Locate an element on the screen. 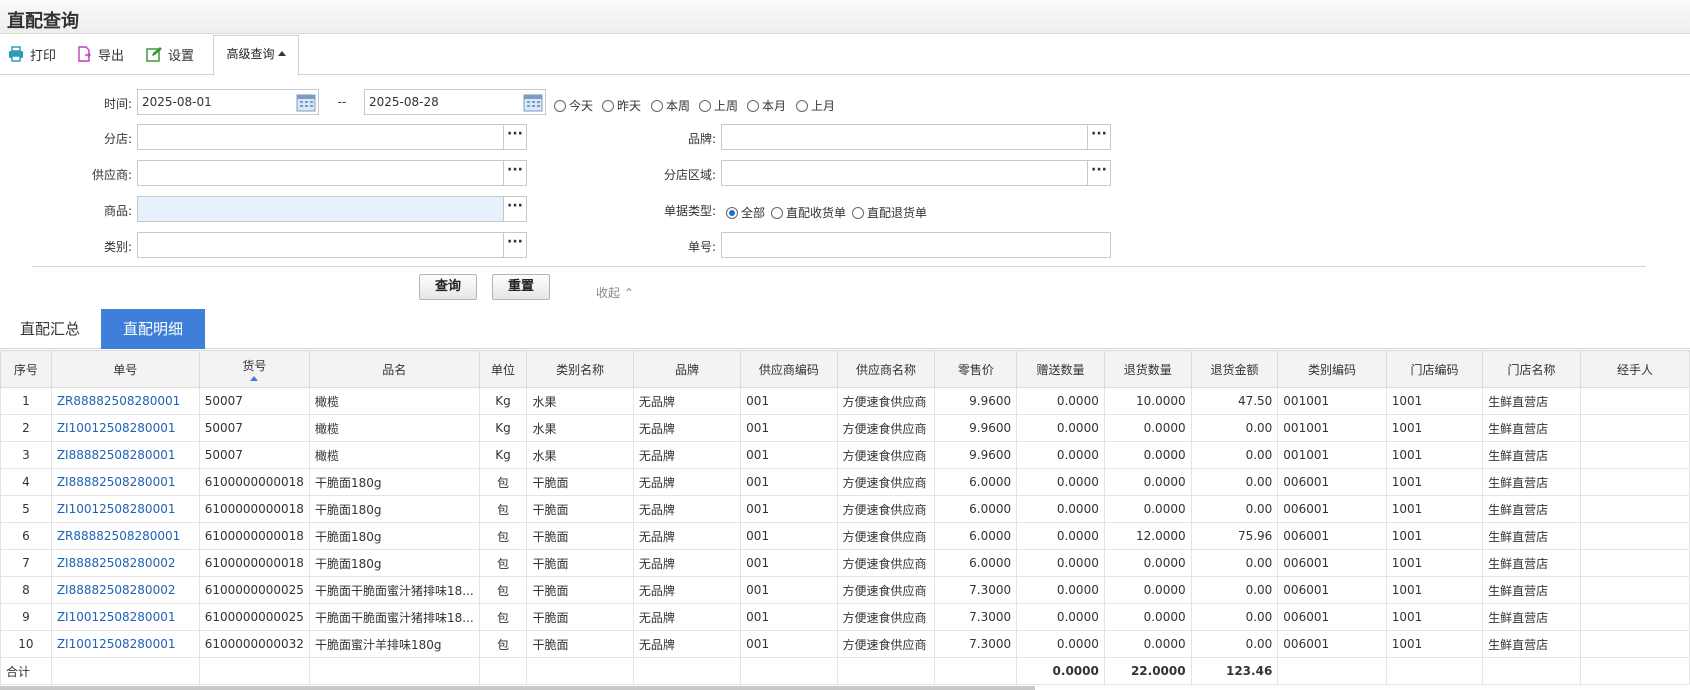 Image resolution: width=1690 pixels, height=690 pixels. radio-label: 直配退货单 is located at coordinates (897, 213).